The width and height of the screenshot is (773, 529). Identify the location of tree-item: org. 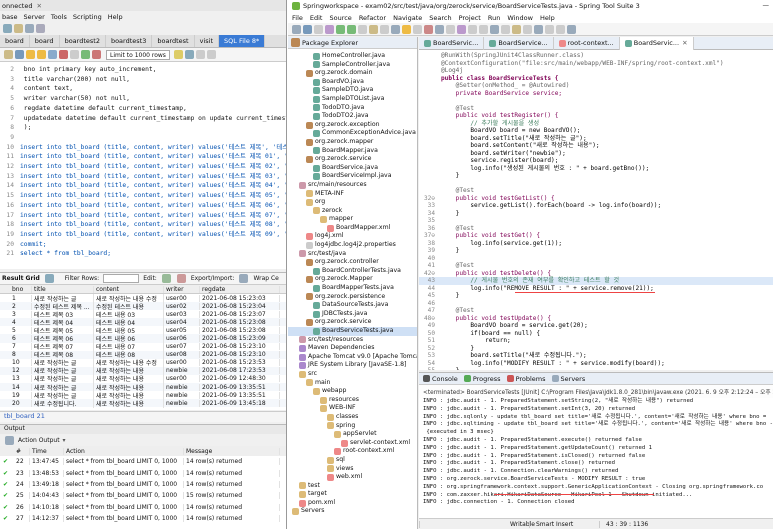
(352, 202).